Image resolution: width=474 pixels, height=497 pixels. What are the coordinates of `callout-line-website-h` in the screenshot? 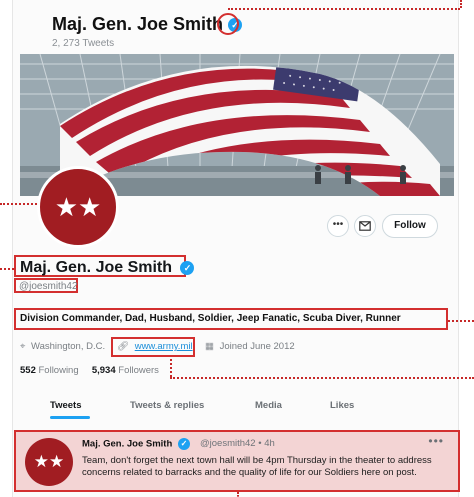 It's located at (322, 378).